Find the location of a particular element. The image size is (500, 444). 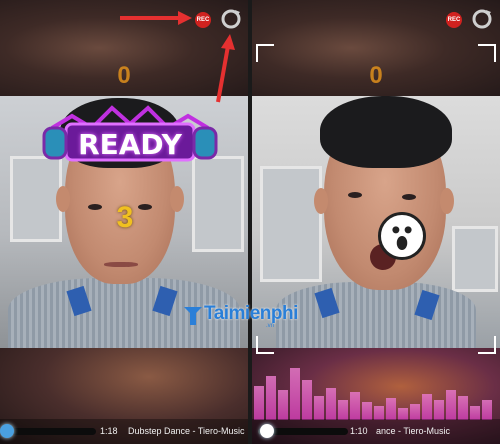

countdown-number: 3 is located at coordinates (125, 217).